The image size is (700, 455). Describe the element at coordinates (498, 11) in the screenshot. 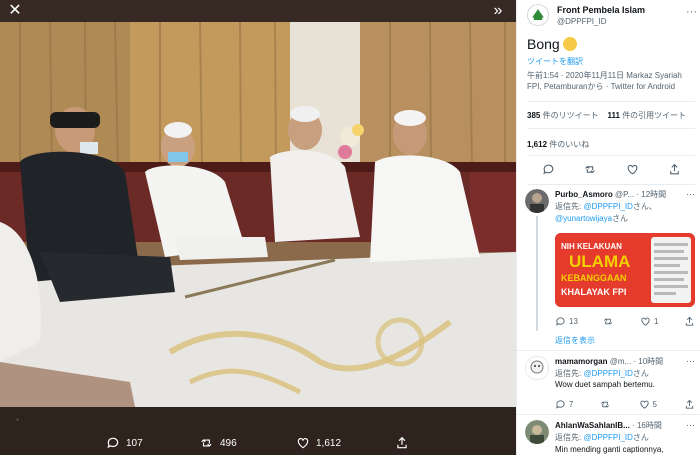

I see `double-chevron-right-icon: »` at that location.